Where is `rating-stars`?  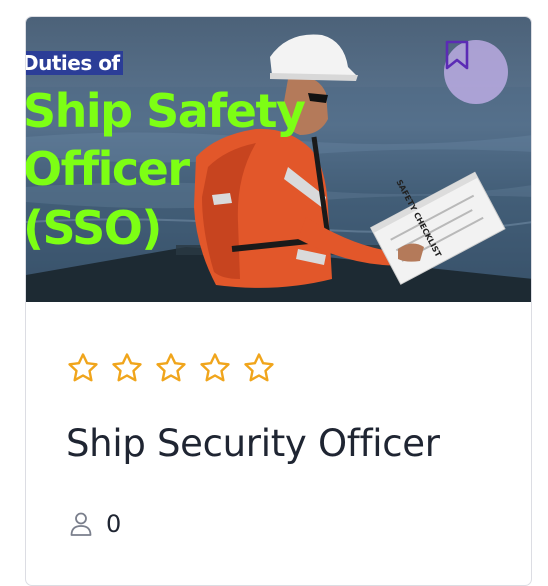
rating-stars is located at coordinates (171, 368).